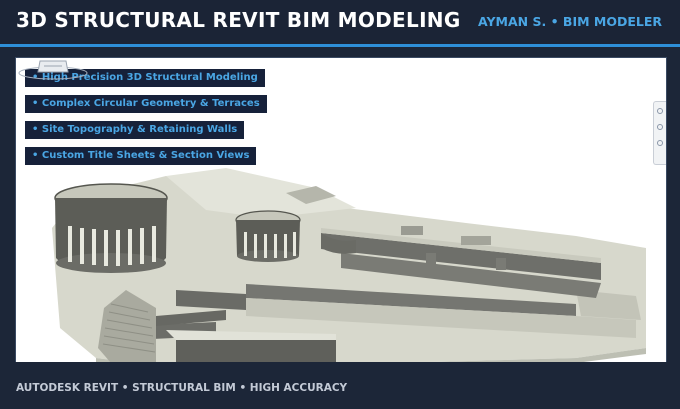  What do you see at coordinates (111, 263) in the screenshot?
I see `arena-large-base` at bounding box center [111, 263].